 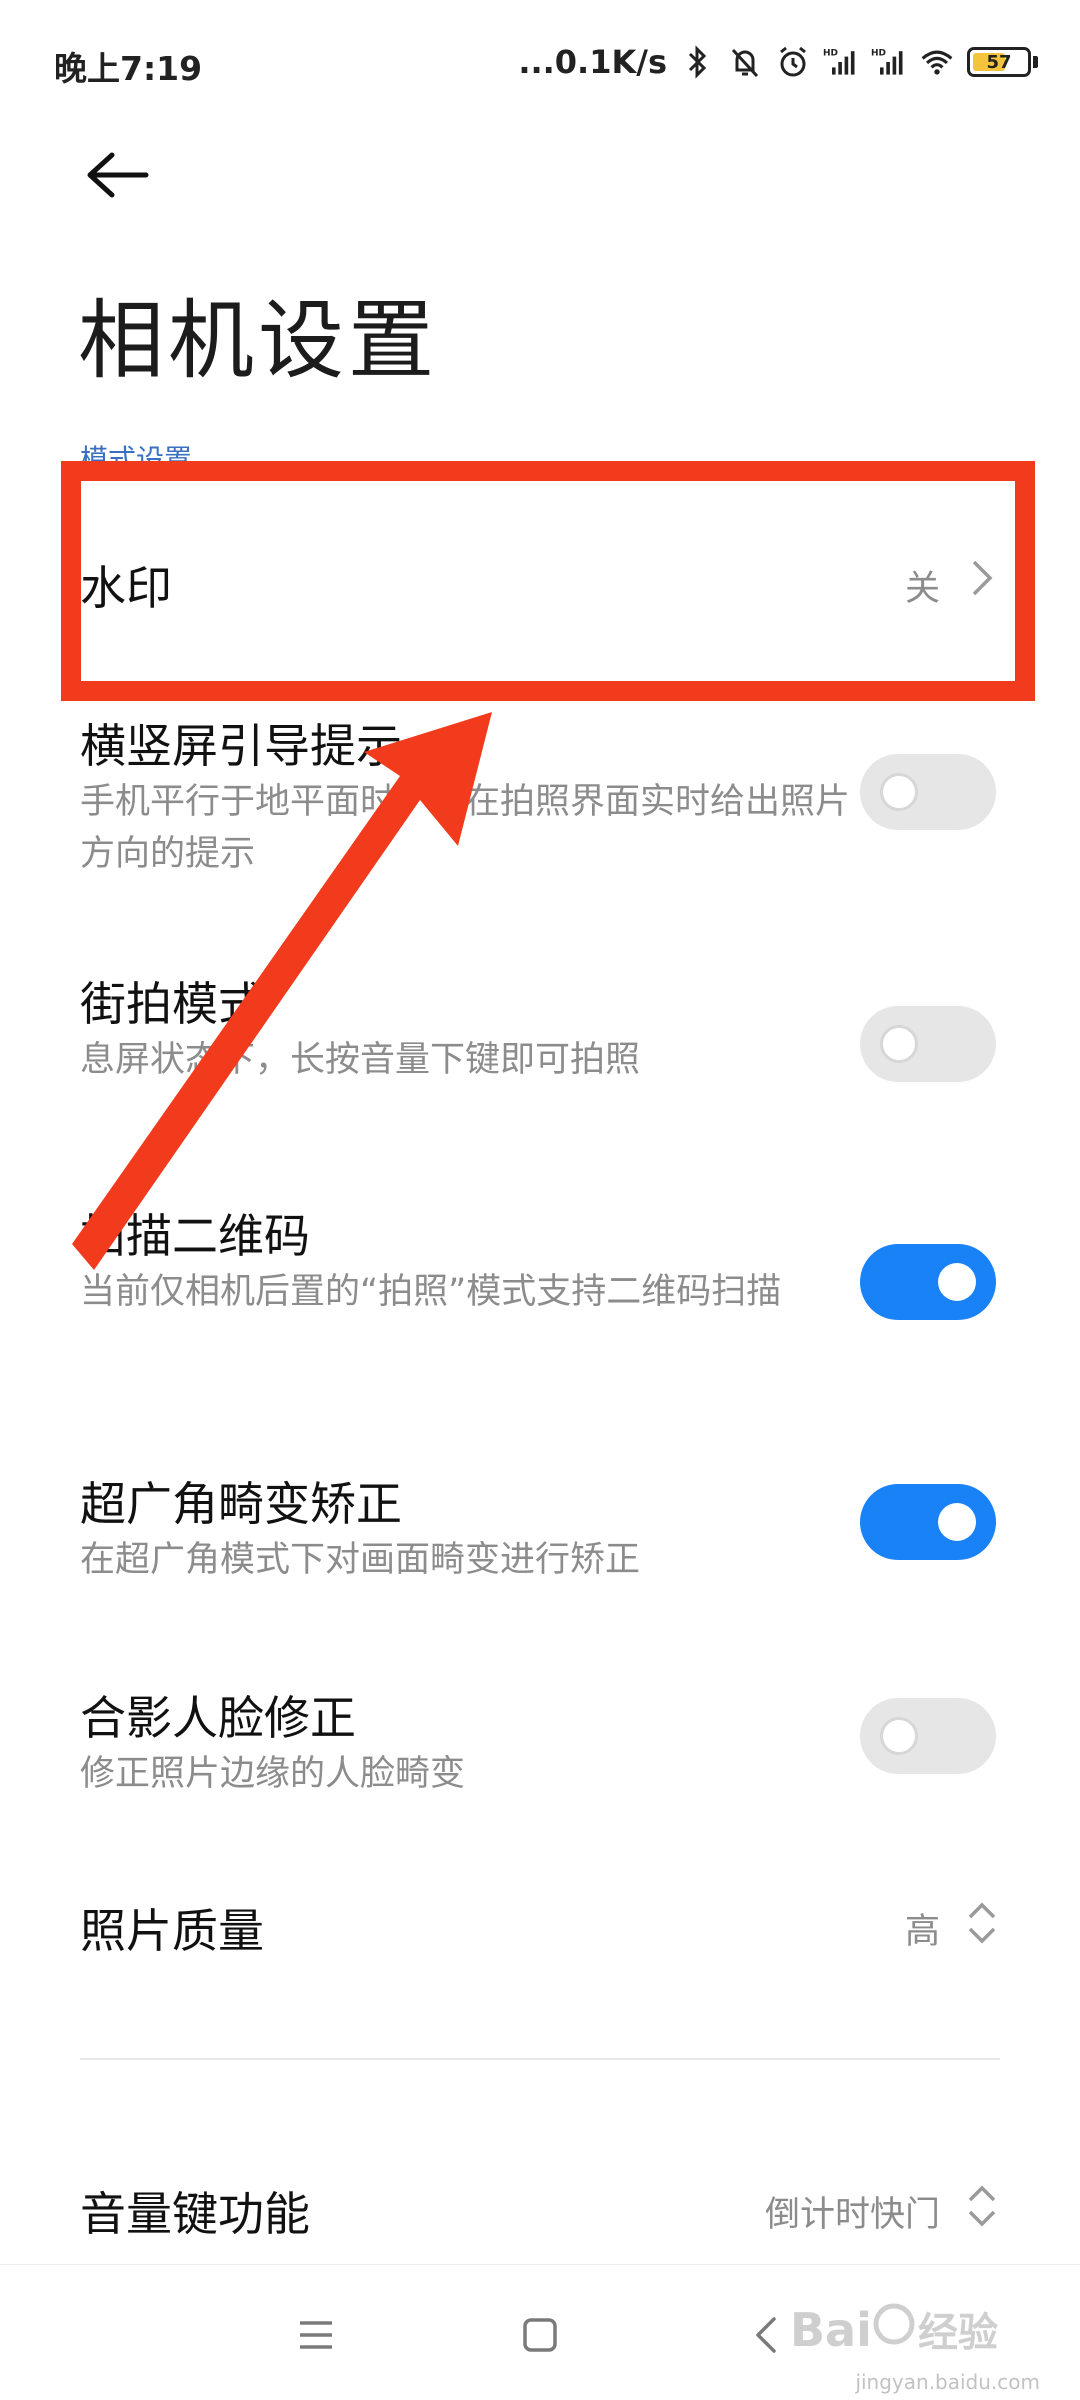 What do you see at coordinates (894, 2330) in the screenshot?
I see `baidu-watermark-logo: Bai 经验` at bounding box center [894, 2330].